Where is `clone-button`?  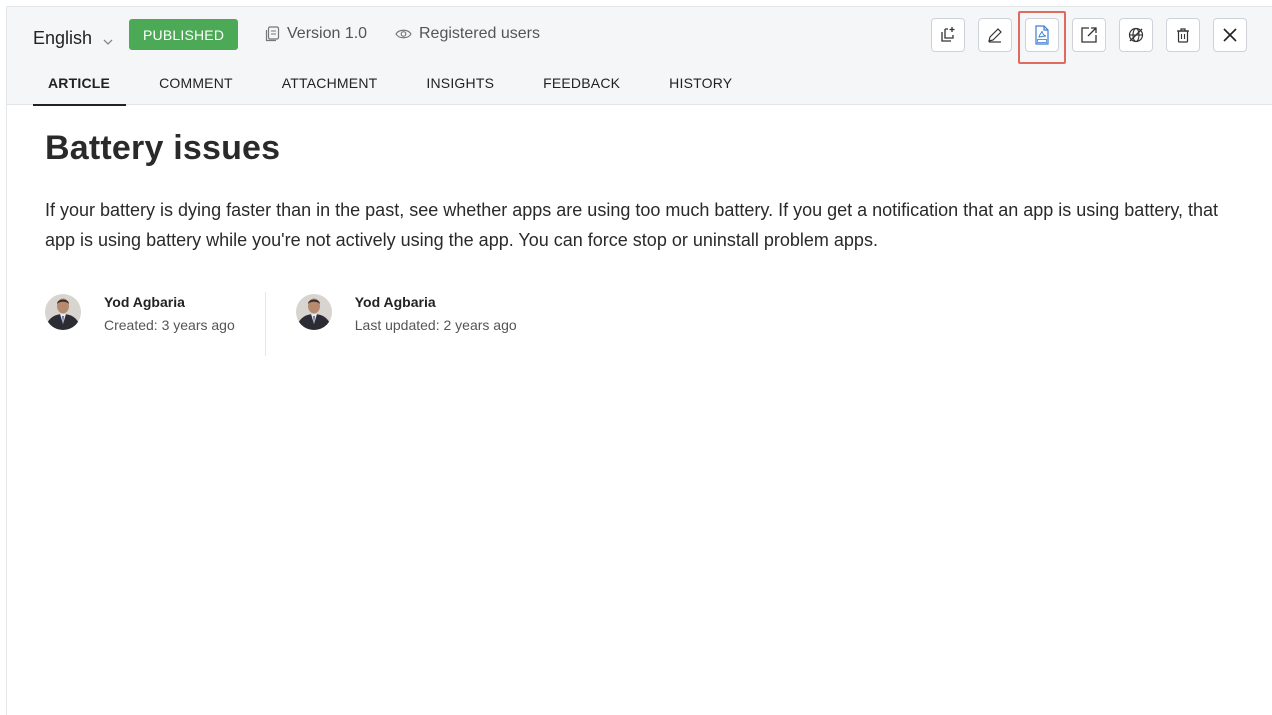
clone-button is located at coordinates (948, 35).